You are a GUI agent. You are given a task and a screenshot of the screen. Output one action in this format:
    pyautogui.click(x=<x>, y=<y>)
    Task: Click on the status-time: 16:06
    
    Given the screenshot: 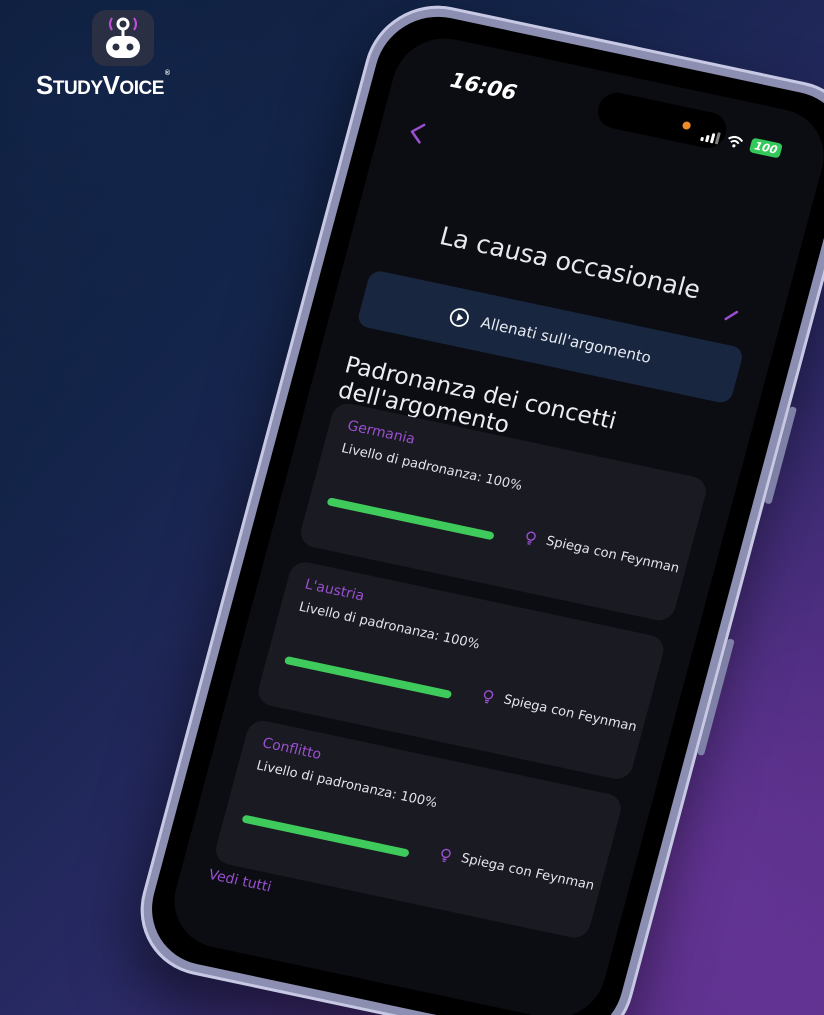 What is the action you would take?
    pyautogui.click(x=483, y=86)
    